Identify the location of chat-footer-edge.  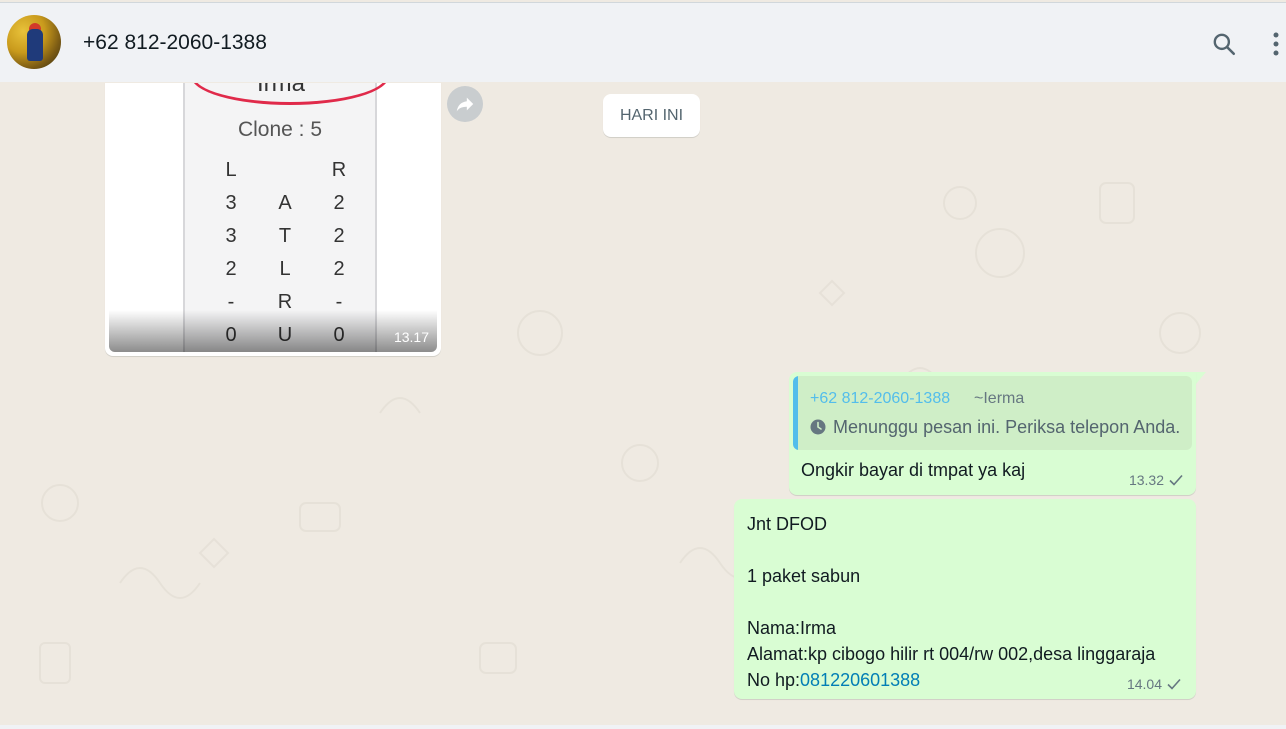
(643, 727).